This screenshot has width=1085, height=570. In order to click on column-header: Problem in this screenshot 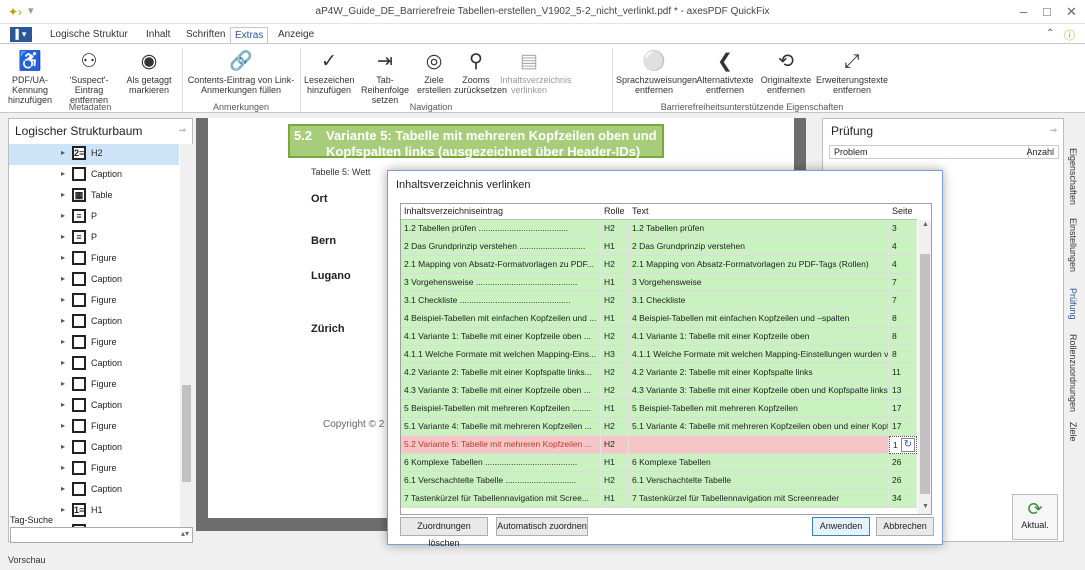, I will do `click(851, 152)`.